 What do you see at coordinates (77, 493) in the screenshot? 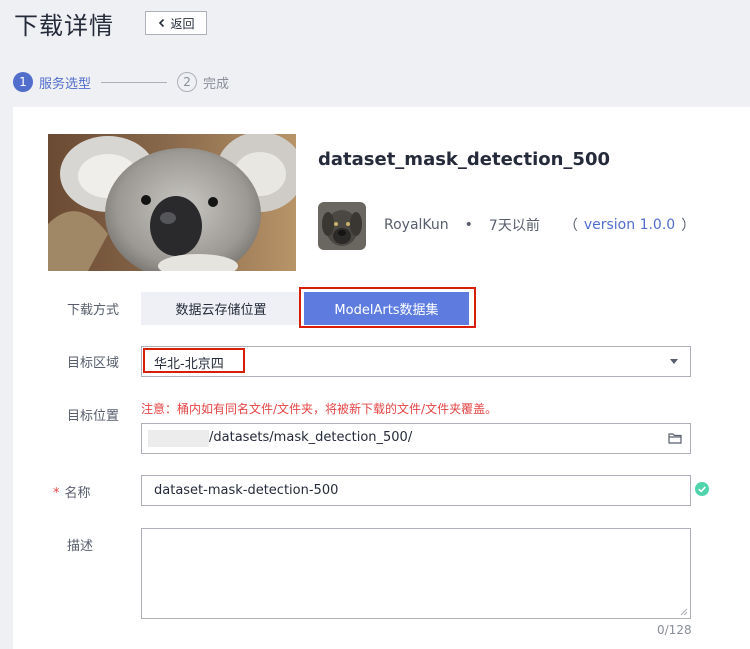
I see `name-label: 名称` at bounding box center [77, 493].